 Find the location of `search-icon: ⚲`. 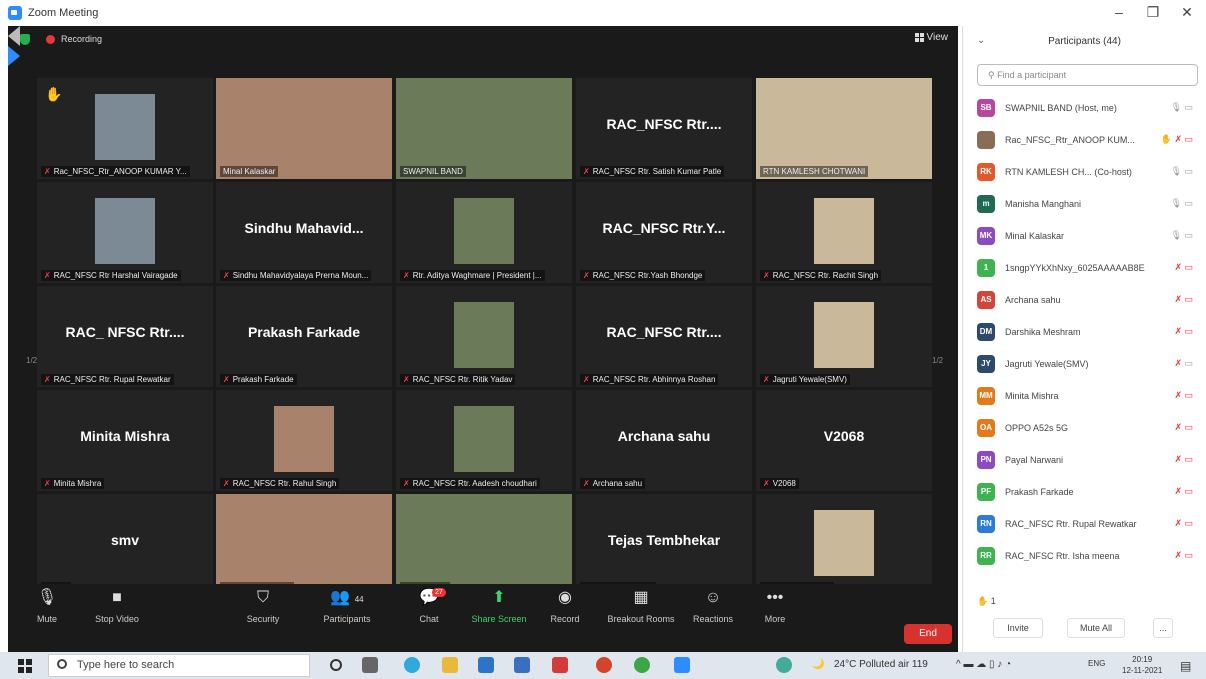

search-icon: ⚲ is located at coordinates (993, 75).